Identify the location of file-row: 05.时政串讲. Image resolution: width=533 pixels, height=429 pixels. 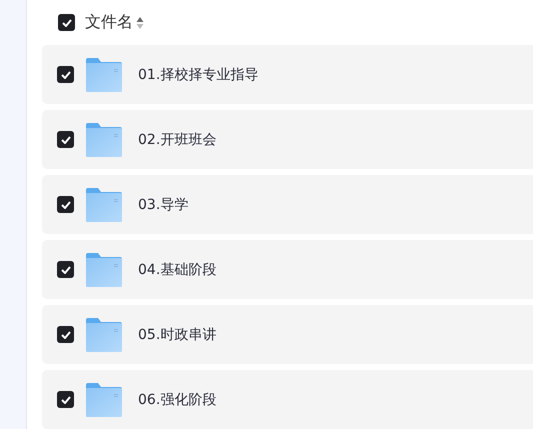
(287, 334).